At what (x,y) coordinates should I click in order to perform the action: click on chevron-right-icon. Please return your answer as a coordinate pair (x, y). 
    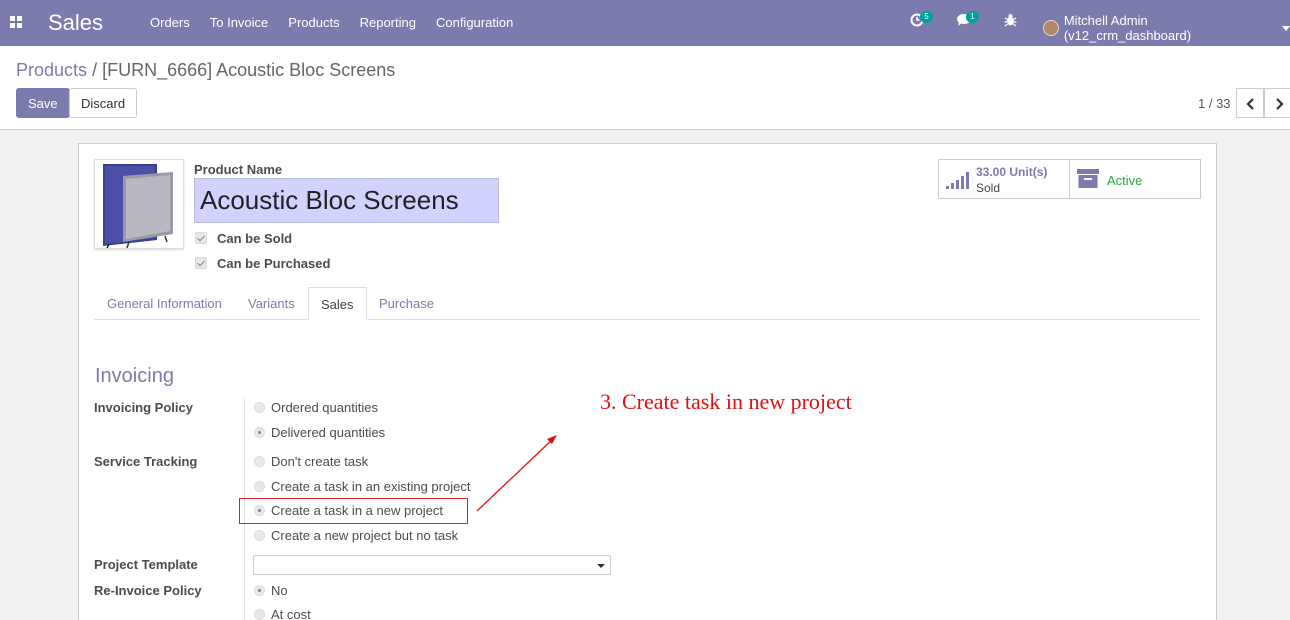
    Looking at the image, I should click on (1280, 104).